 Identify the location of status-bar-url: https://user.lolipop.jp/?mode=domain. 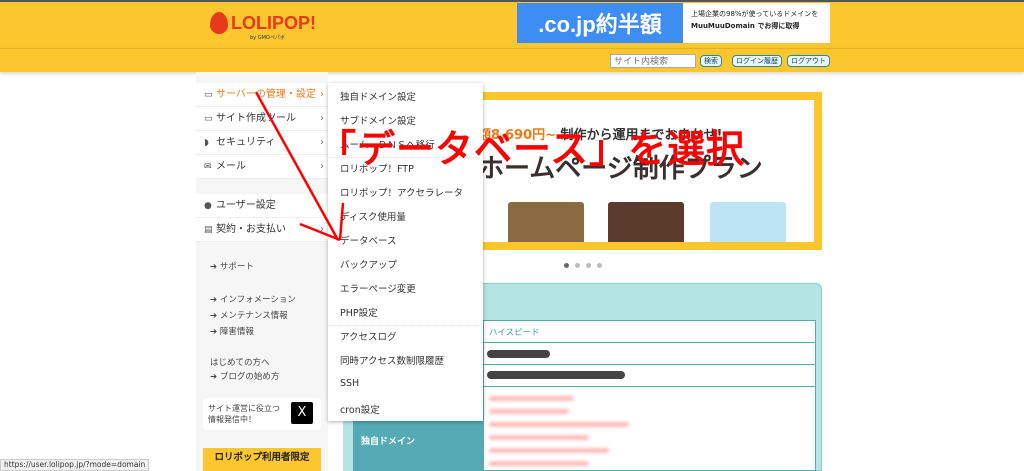
(75, 465).